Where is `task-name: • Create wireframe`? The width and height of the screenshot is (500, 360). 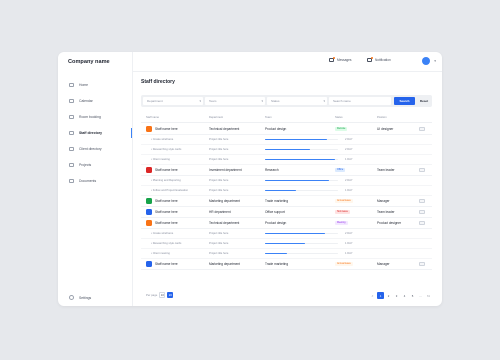 task-name: • Create wireframe is located at coordinates (162, 233).